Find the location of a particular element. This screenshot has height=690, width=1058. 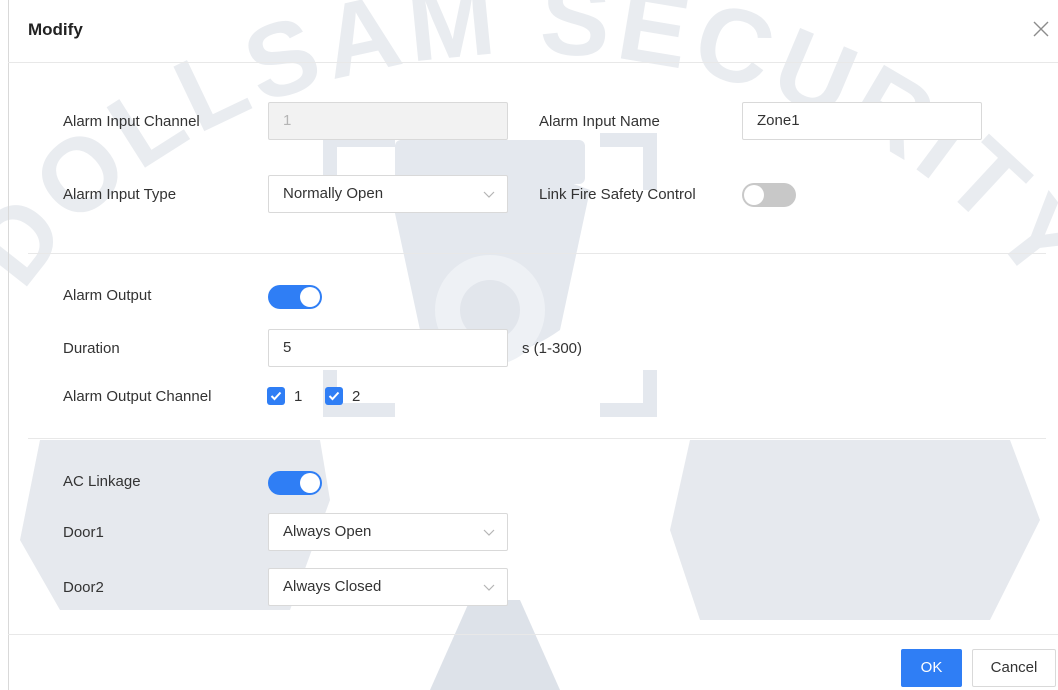

channel-1-checkbox is located at coordinates (276, 396).